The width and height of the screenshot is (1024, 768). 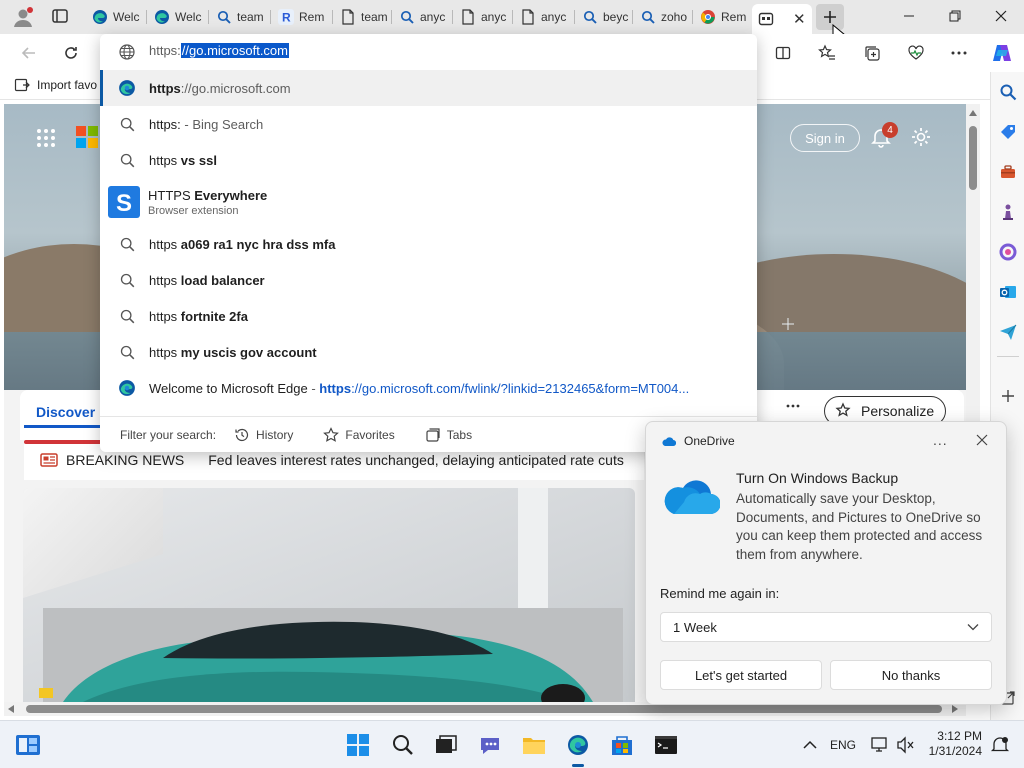 What do you see at coordinates (973, 627) in the screenshot?
I see `chevron-down-icon` at bounding box center [973, 627].